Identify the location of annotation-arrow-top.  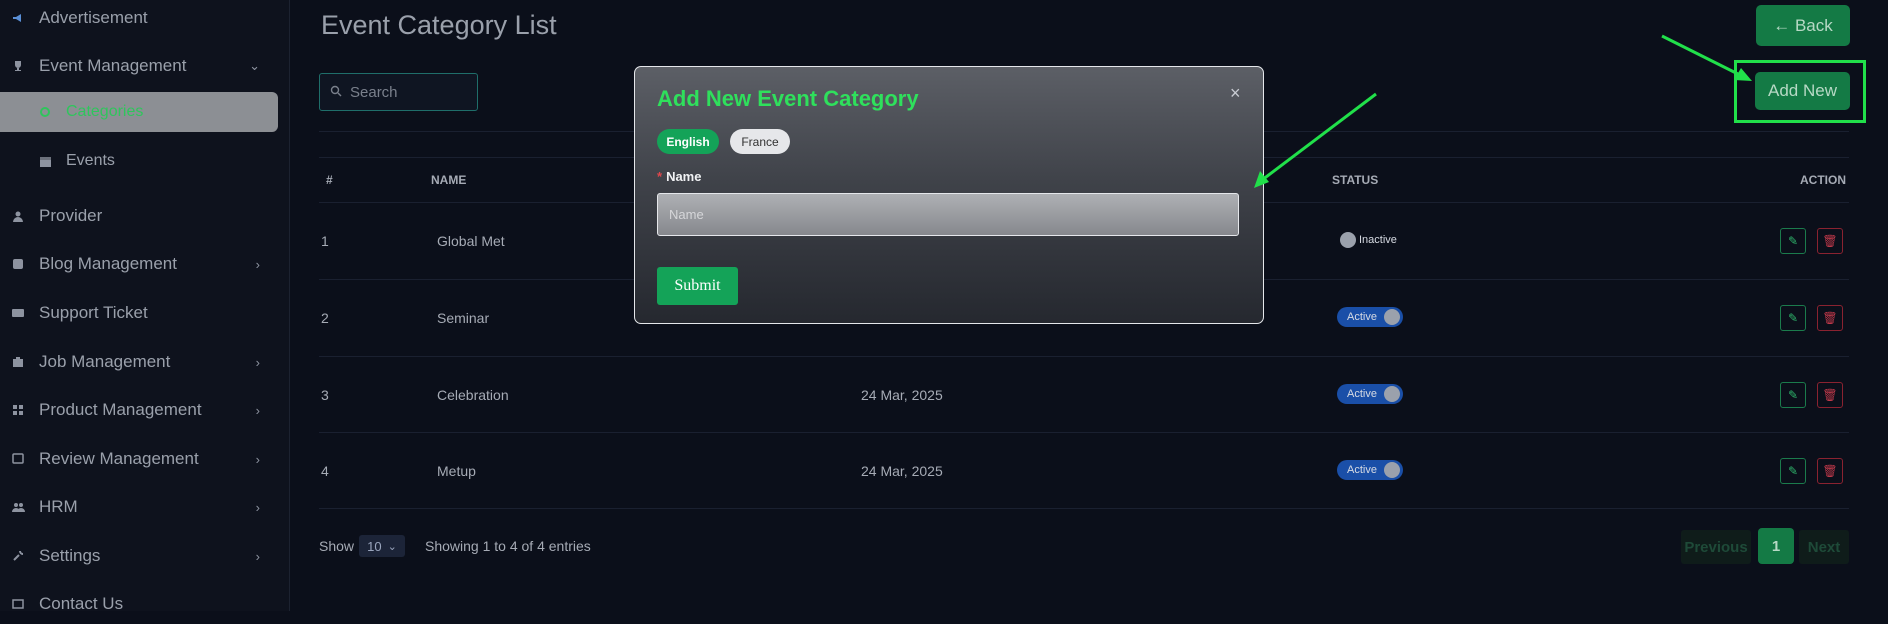
(1706, 57).